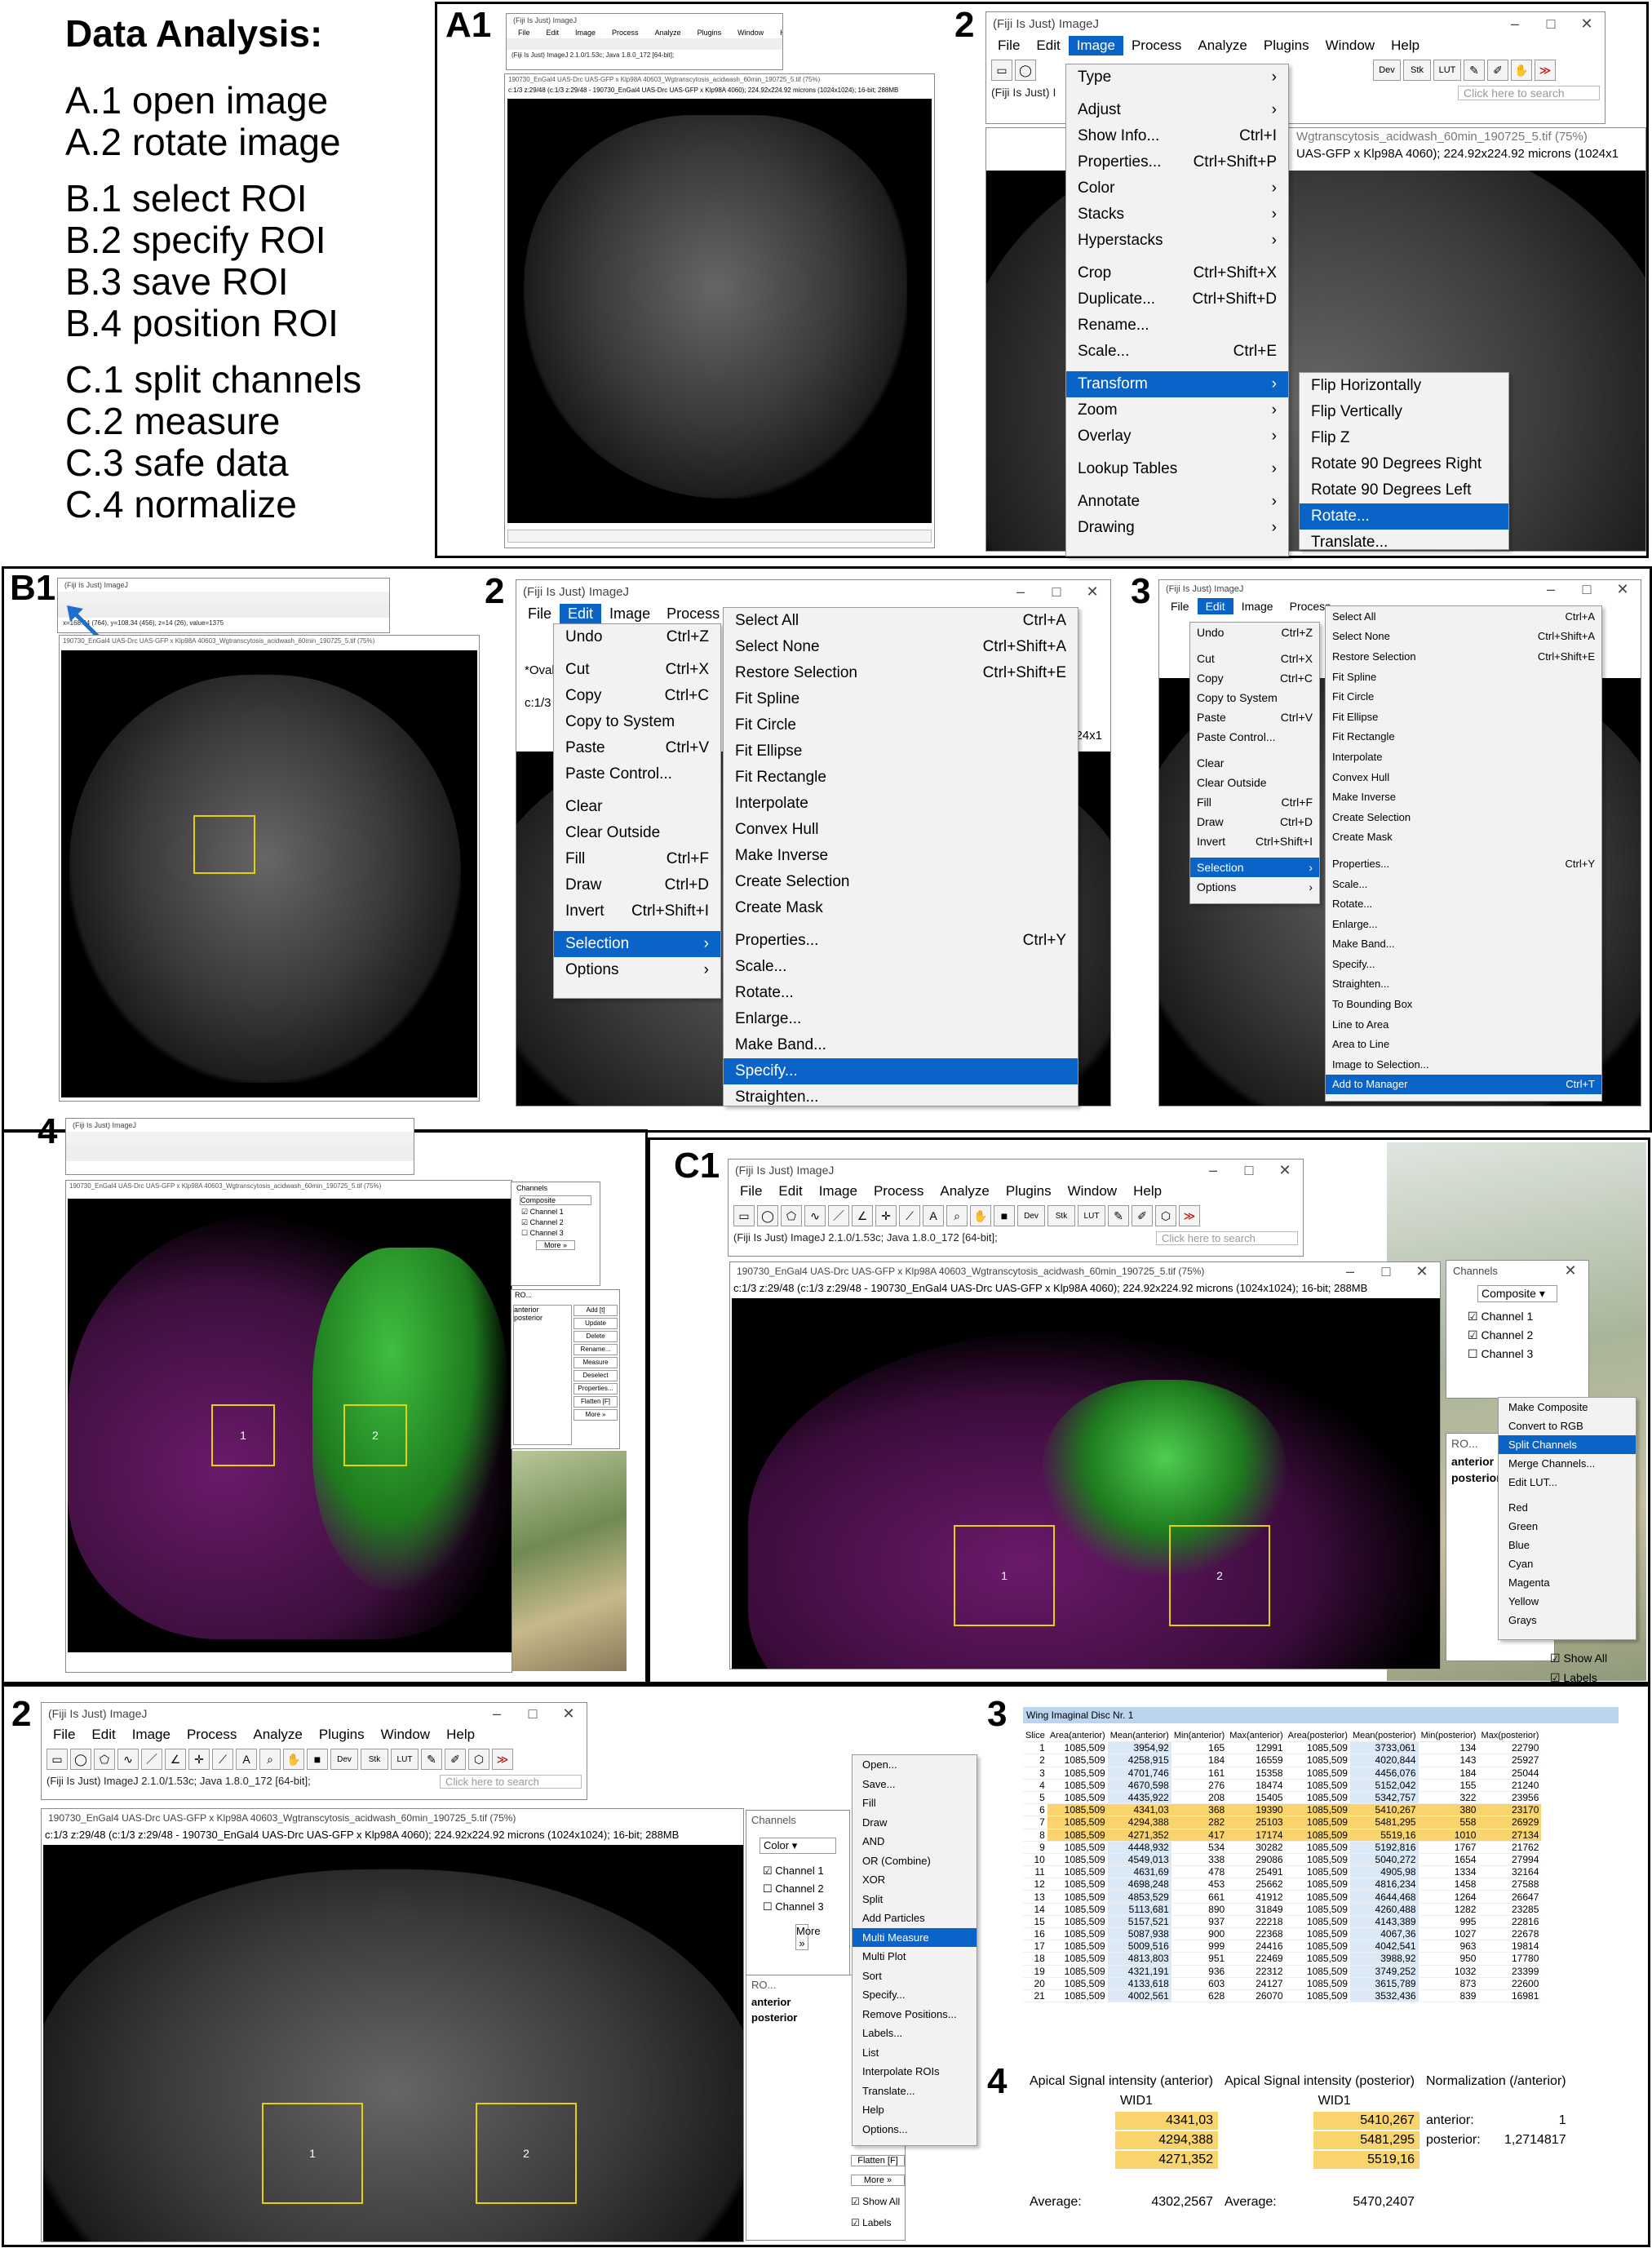 Image resolution: width=1652 pixels, height=2248 pixels. What do you see at coordinates (1254, 658) in the screenshot?
I see `b3-edit-menu-item: Cut Ctrl+X` at bounding box center [1254, 658].